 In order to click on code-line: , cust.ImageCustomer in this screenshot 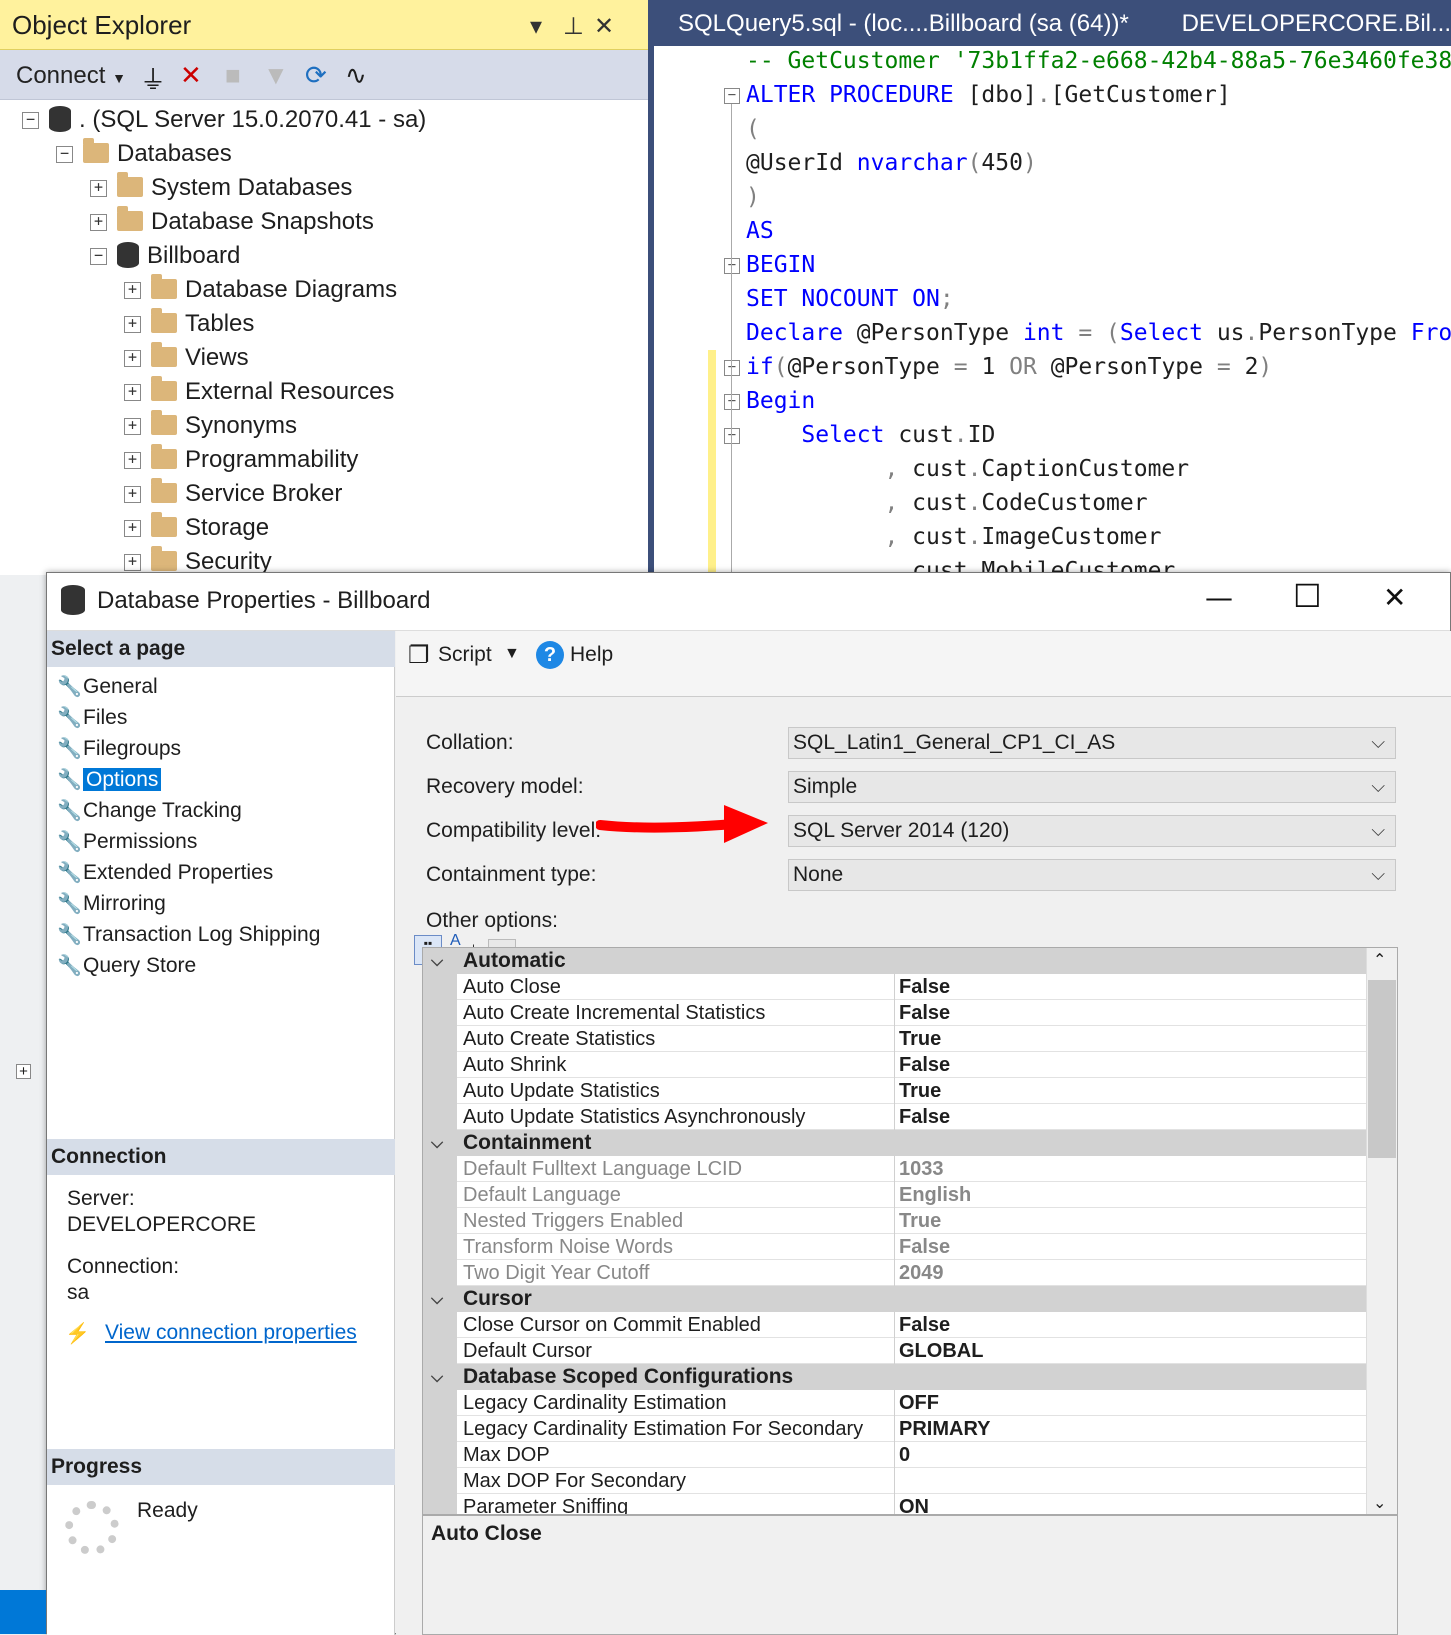, I will do `click(953, 537)`.